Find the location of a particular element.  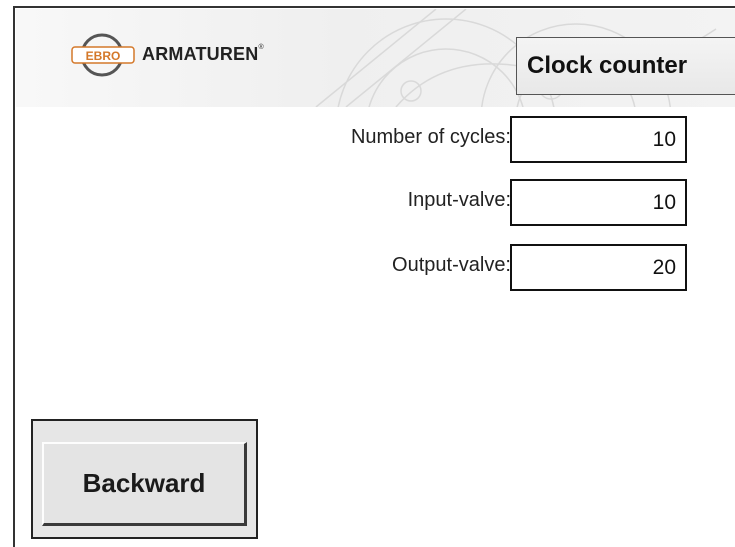

number-of-cycles-value: 10 is located at coordinates (598, 139).